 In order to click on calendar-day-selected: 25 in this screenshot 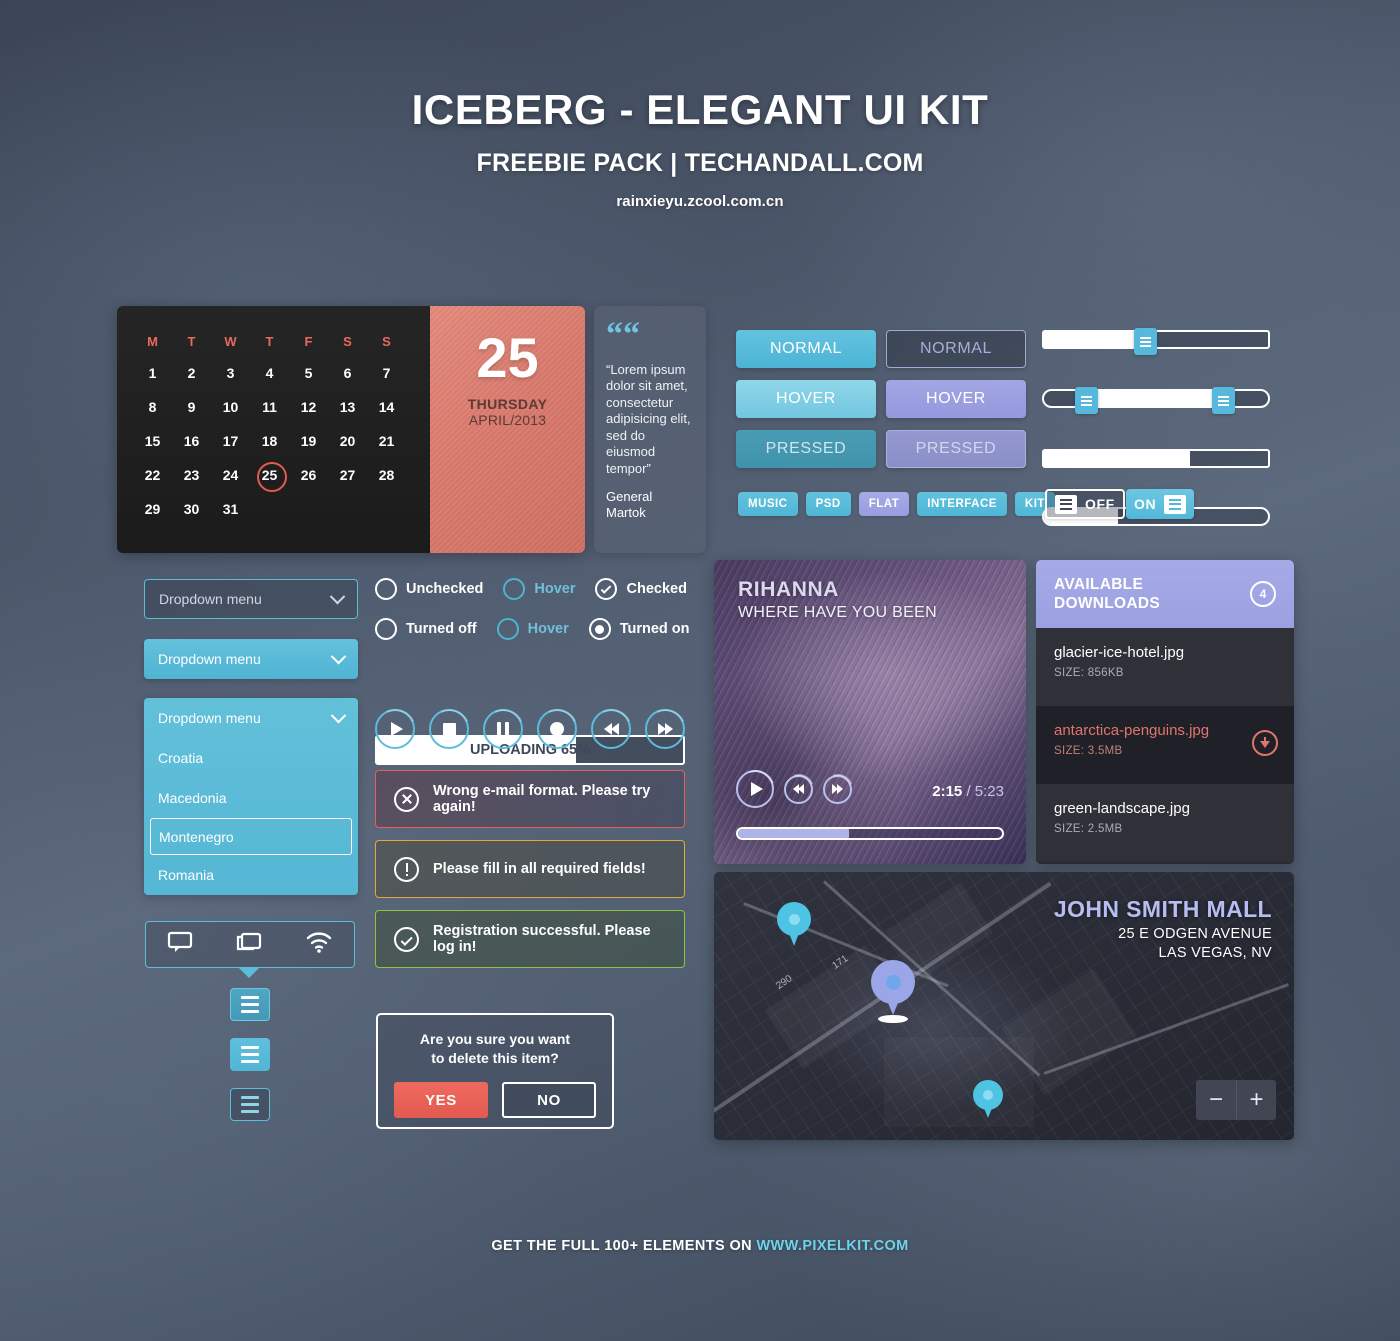, I will do `click(269, 475)`.